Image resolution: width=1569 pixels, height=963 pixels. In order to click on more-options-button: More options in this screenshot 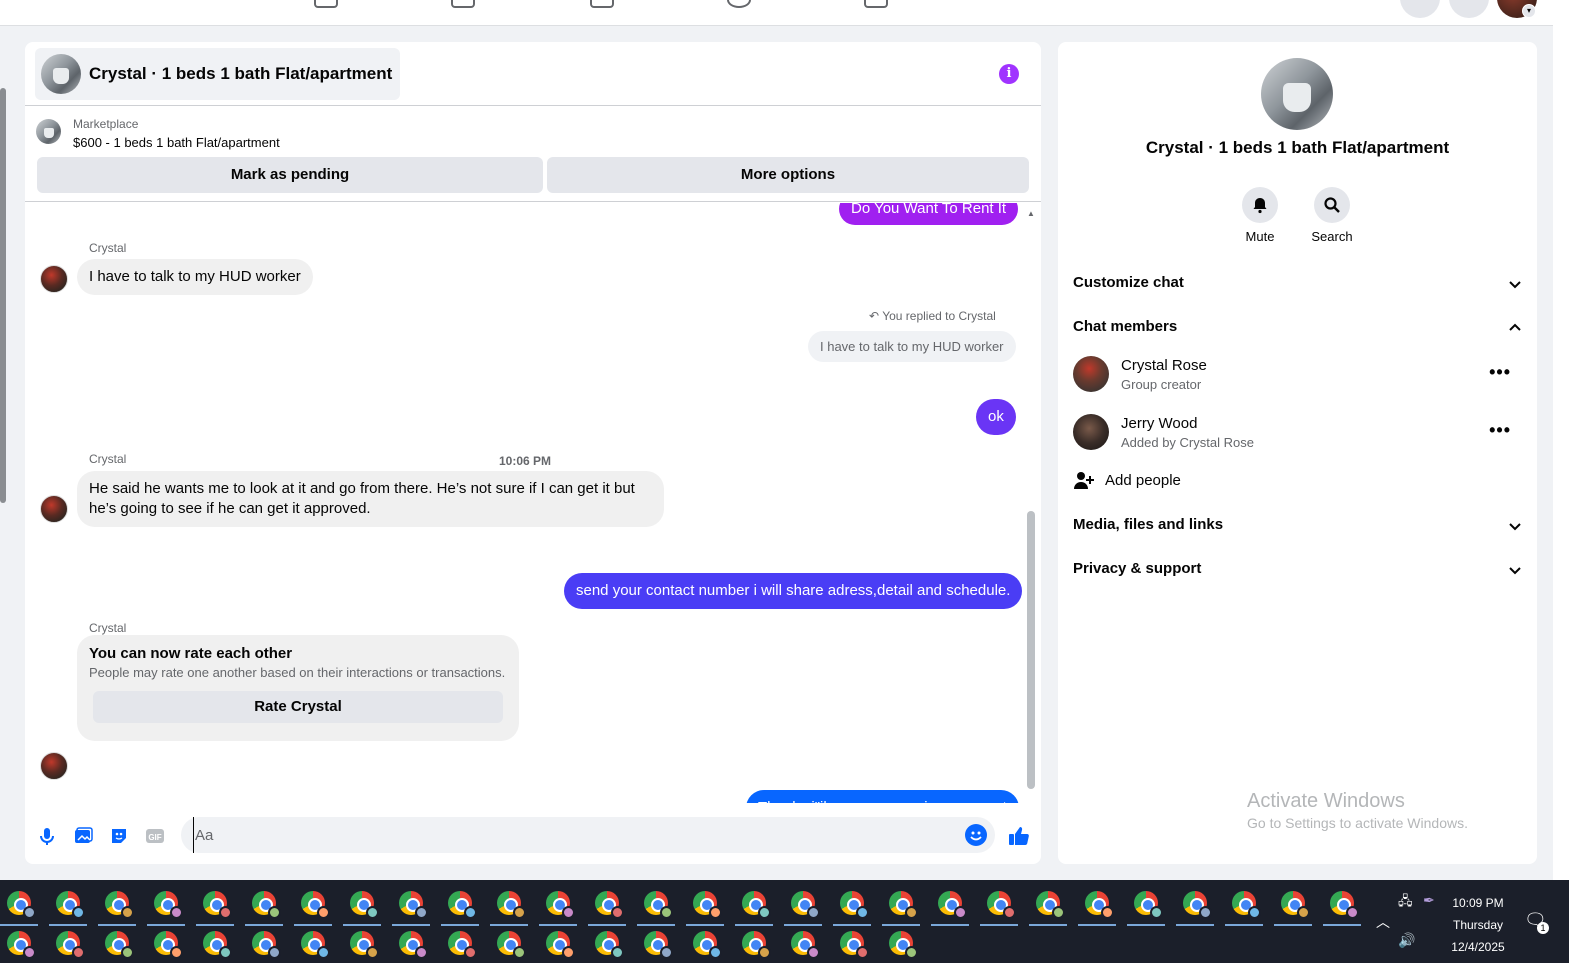, I will do `click(788, 175)`.